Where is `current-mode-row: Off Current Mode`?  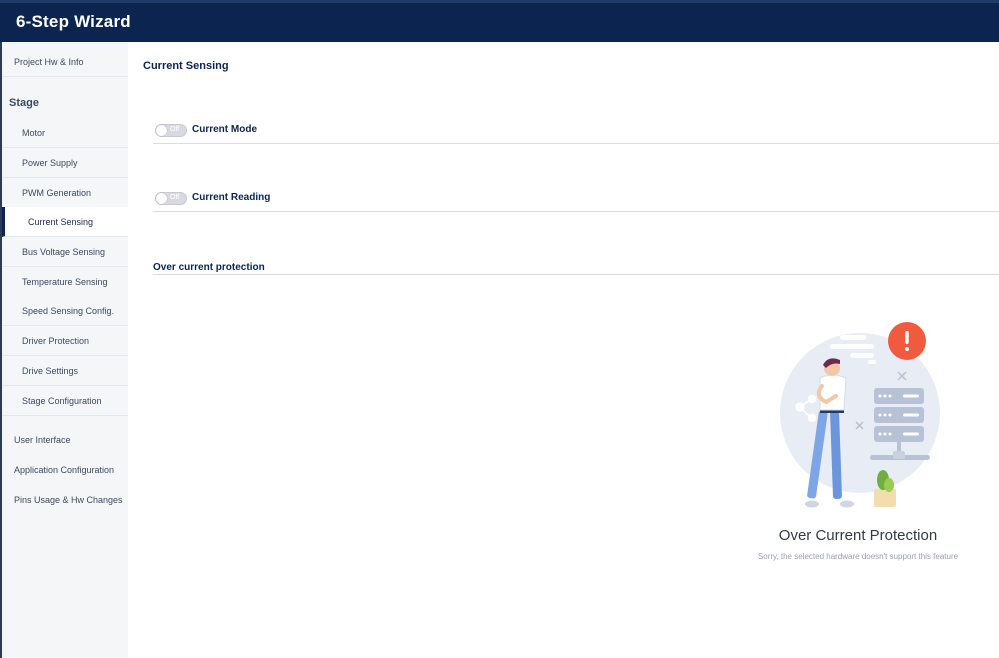
current-mode-row: Off Current Mode is located at coordinates (576, 134).